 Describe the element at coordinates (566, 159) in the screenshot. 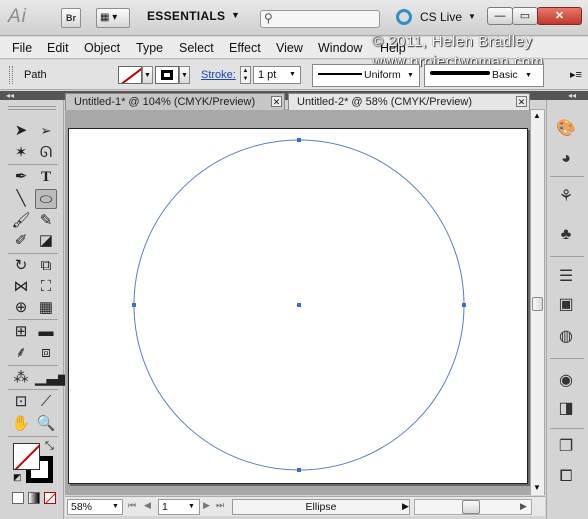

I see `color-guide-panel-icon: ◕` at that location.